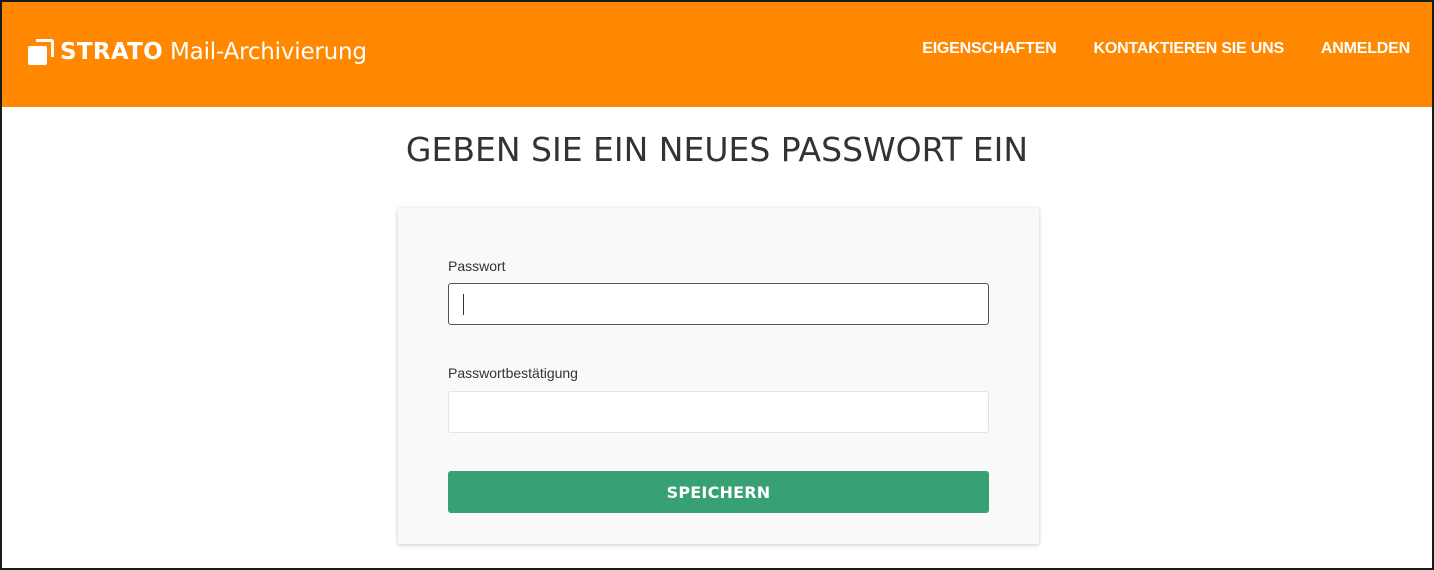  I want to click on password-confirm-label: Passwortbestätigung, so click(513, 373).